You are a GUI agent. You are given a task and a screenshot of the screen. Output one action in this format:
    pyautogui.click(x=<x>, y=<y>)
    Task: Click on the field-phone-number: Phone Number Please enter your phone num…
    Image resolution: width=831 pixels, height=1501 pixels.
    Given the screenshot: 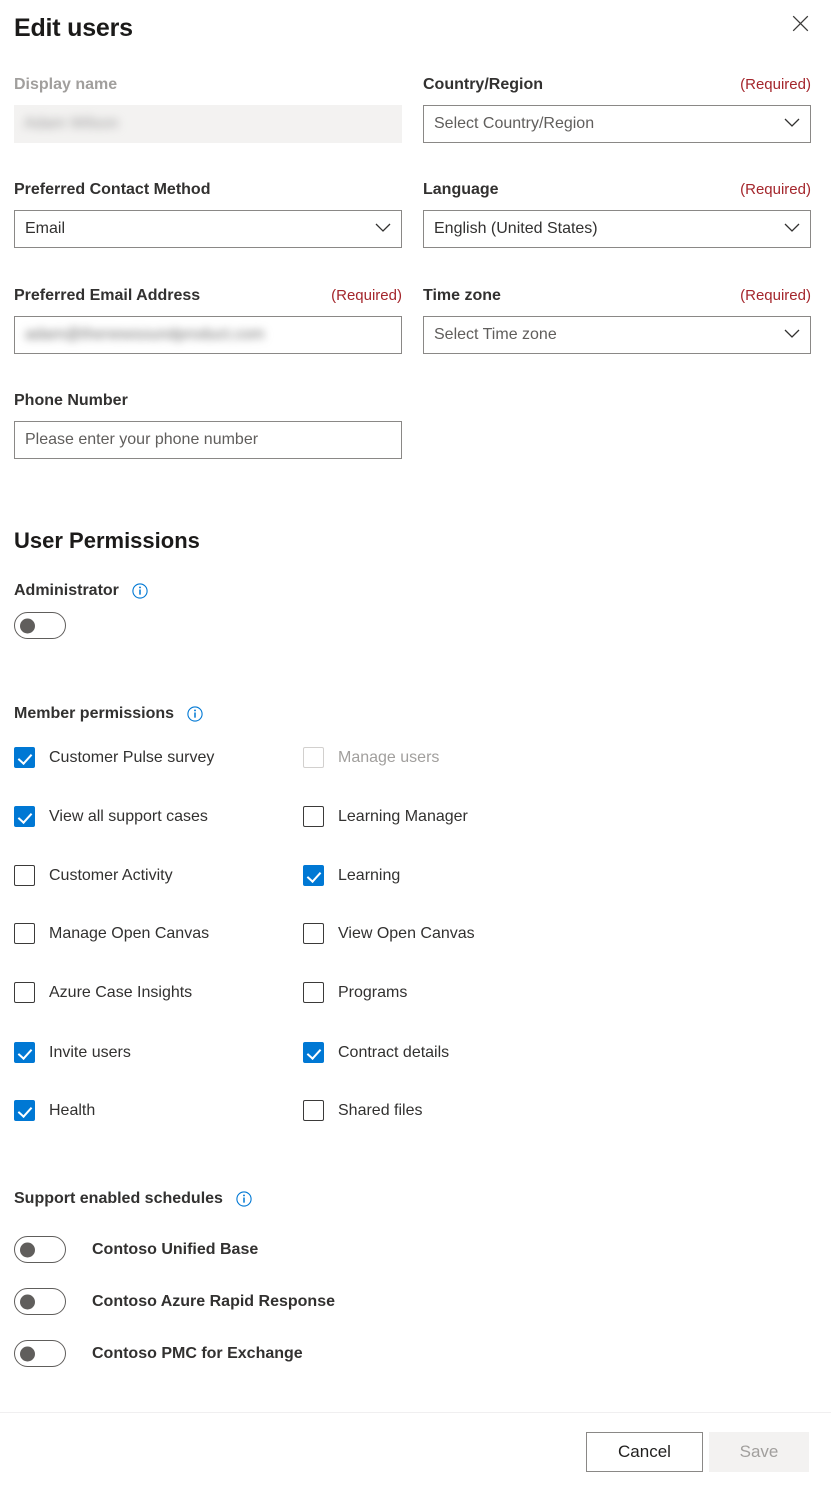 What is the action you would take?
    pyautogui.click(x=208, y=425)
    